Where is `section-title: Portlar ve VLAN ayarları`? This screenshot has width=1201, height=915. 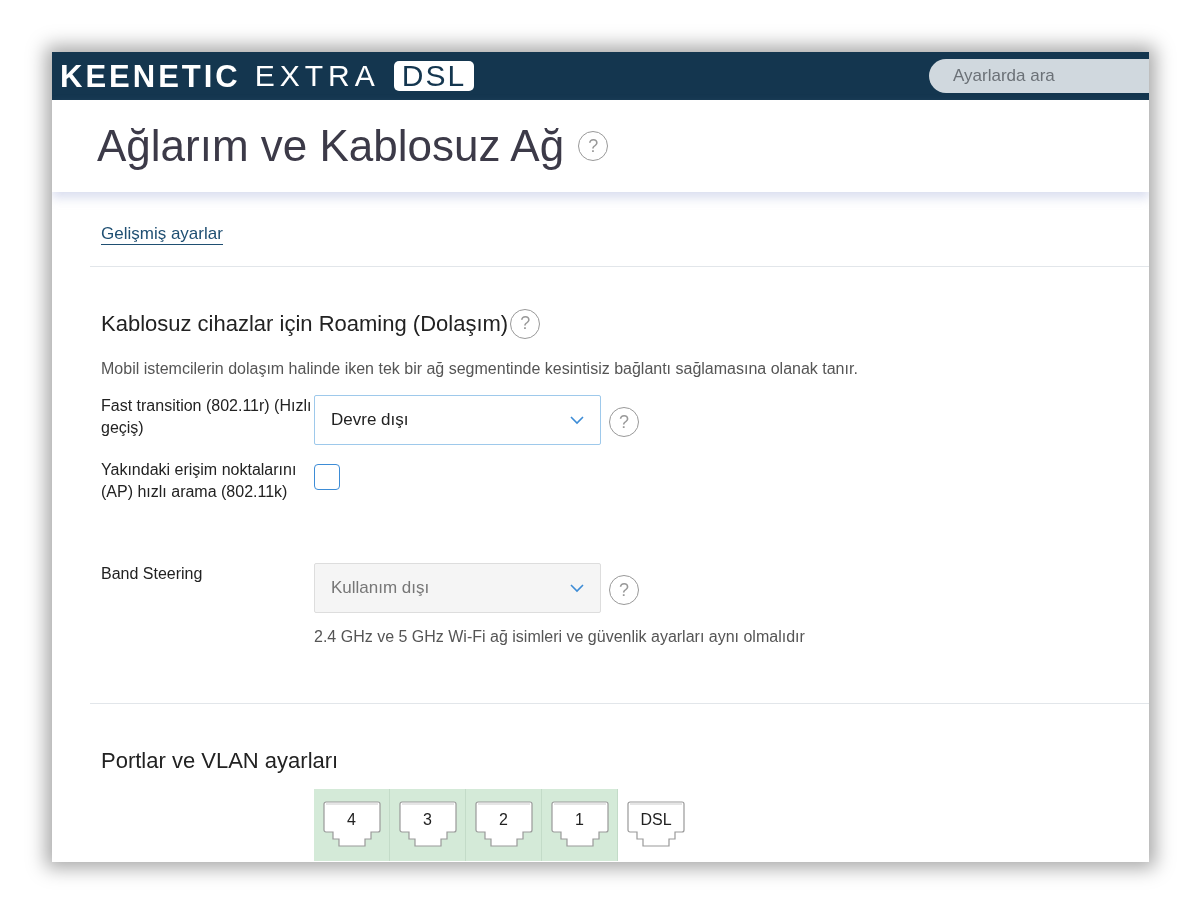
section-title: Portlar ve VLAN ayarları is located at coordinates (220, 761).